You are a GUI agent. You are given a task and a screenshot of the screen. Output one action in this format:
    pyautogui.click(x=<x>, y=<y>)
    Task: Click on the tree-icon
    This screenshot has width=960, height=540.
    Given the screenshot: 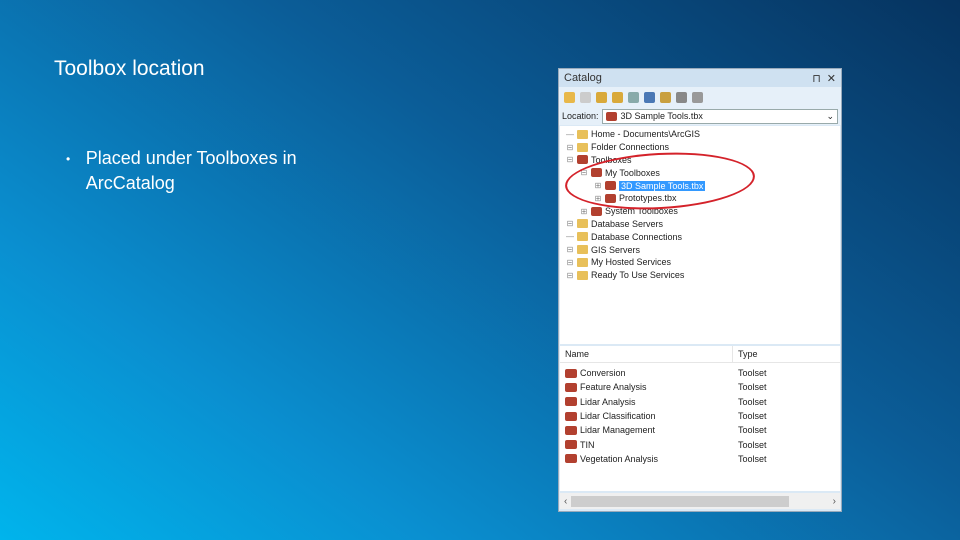 What is the action you would take?
    pyautogui.click(x=681, y=97)
    